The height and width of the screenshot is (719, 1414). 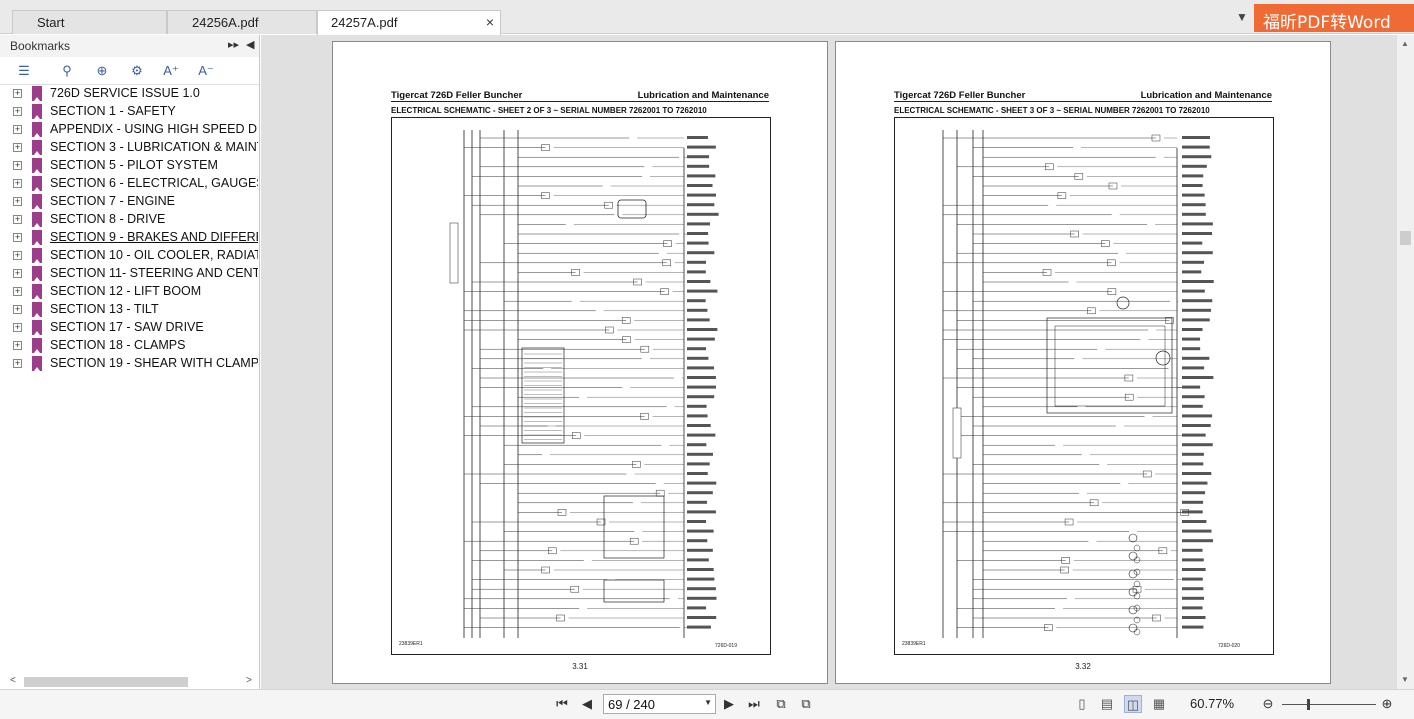 What do you see at coordinates (1212, 703) in the screenshot?
I see `zoom-level: 60.77%` at bounding box center [1212, 703].